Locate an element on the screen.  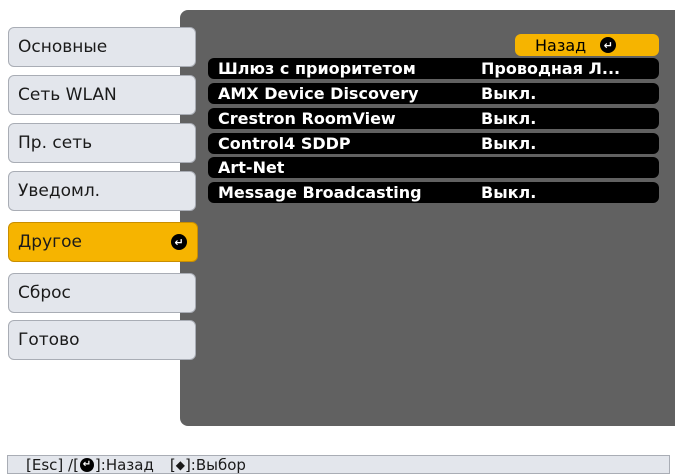
tab-label: Готово is located at coordinates (49, 340).